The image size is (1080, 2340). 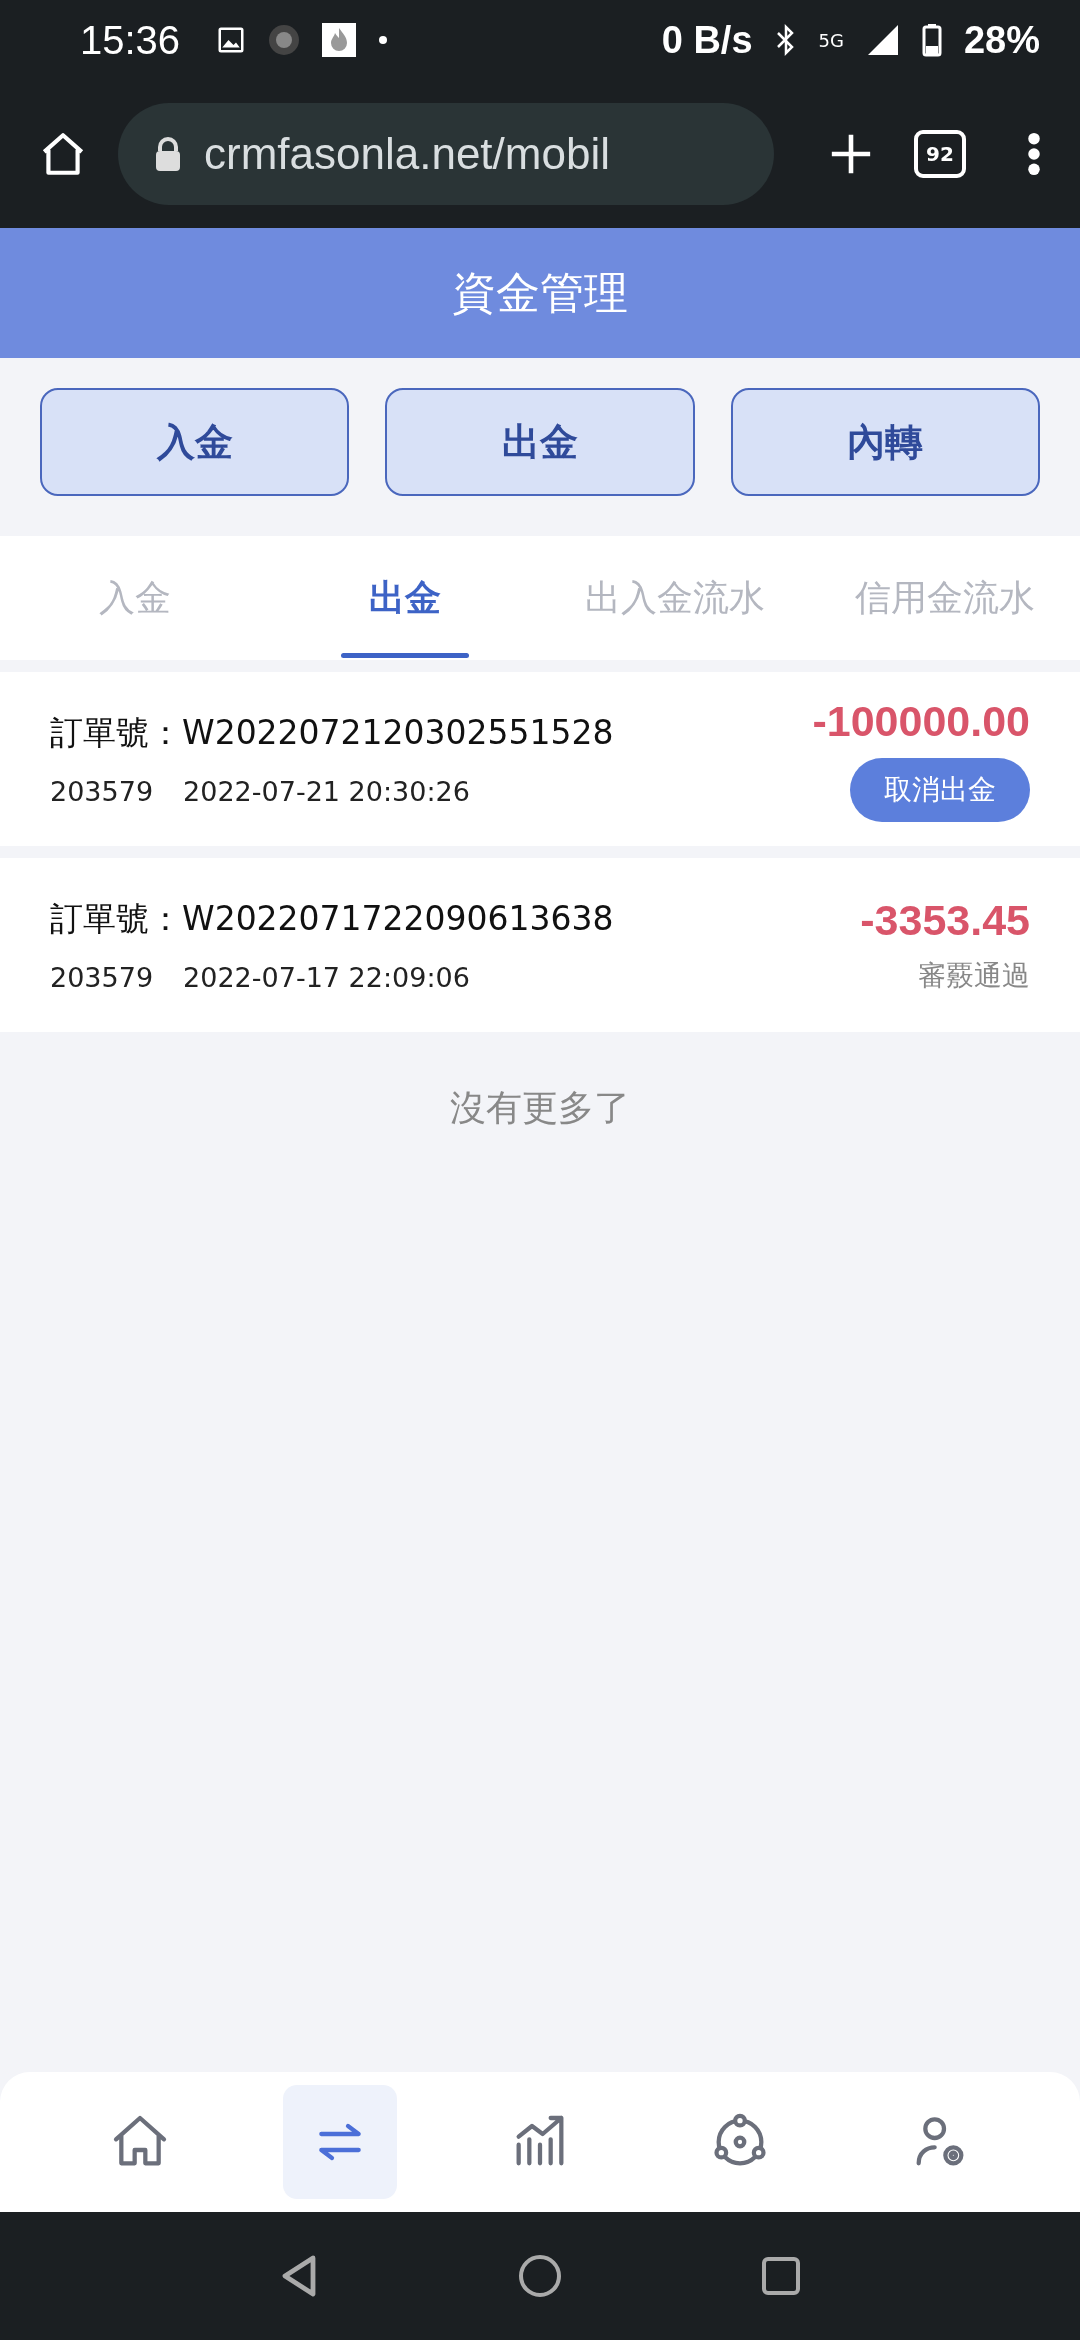 What do you see at coordinates (540, 292) in the screenshot?
I see `page-title: 資金管理` at bounding box center [540, 292].